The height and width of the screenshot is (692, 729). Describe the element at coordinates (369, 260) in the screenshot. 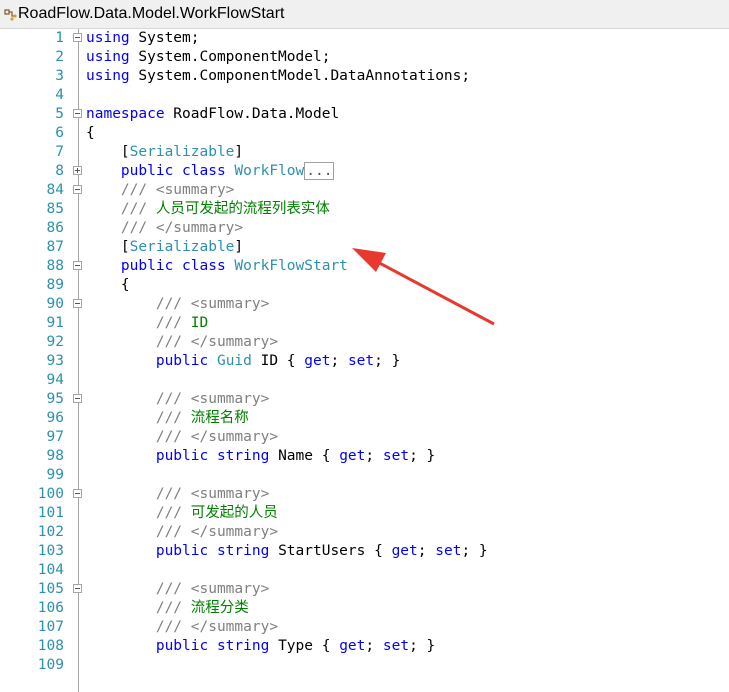

I see `arrow-head` at that location.